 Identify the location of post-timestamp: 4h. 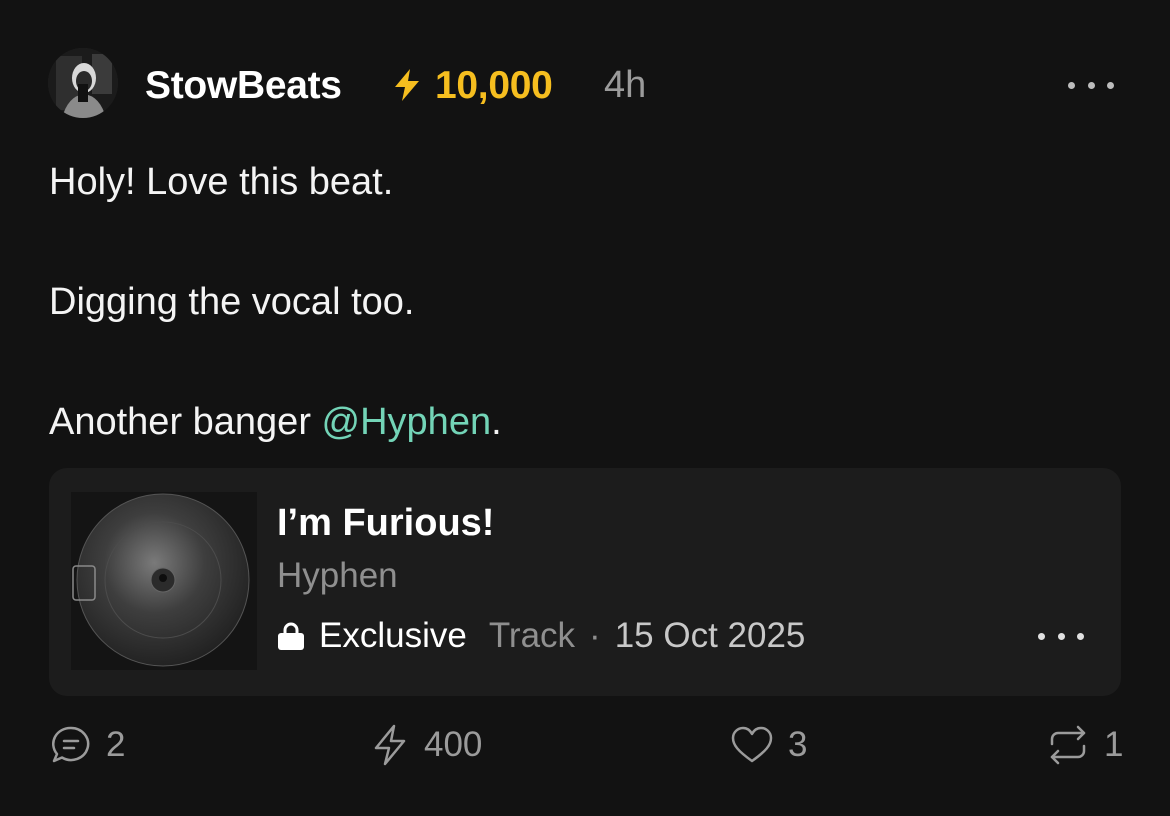
(625, 85).